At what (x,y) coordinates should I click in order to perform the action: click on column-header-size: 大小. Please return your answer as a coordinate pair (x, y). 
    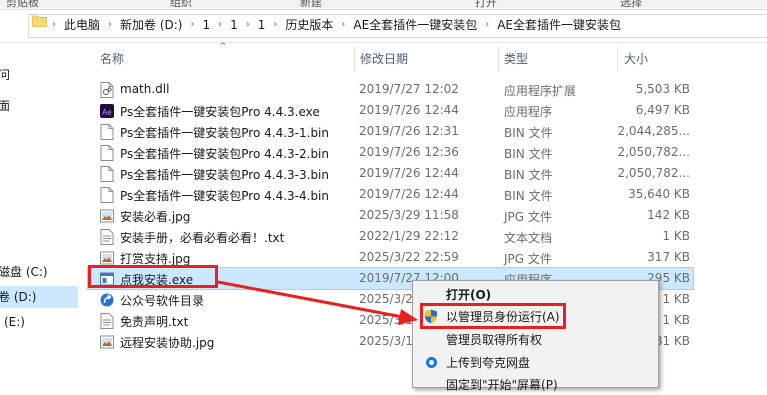
    Looking at the image, I should click on (636, 58).